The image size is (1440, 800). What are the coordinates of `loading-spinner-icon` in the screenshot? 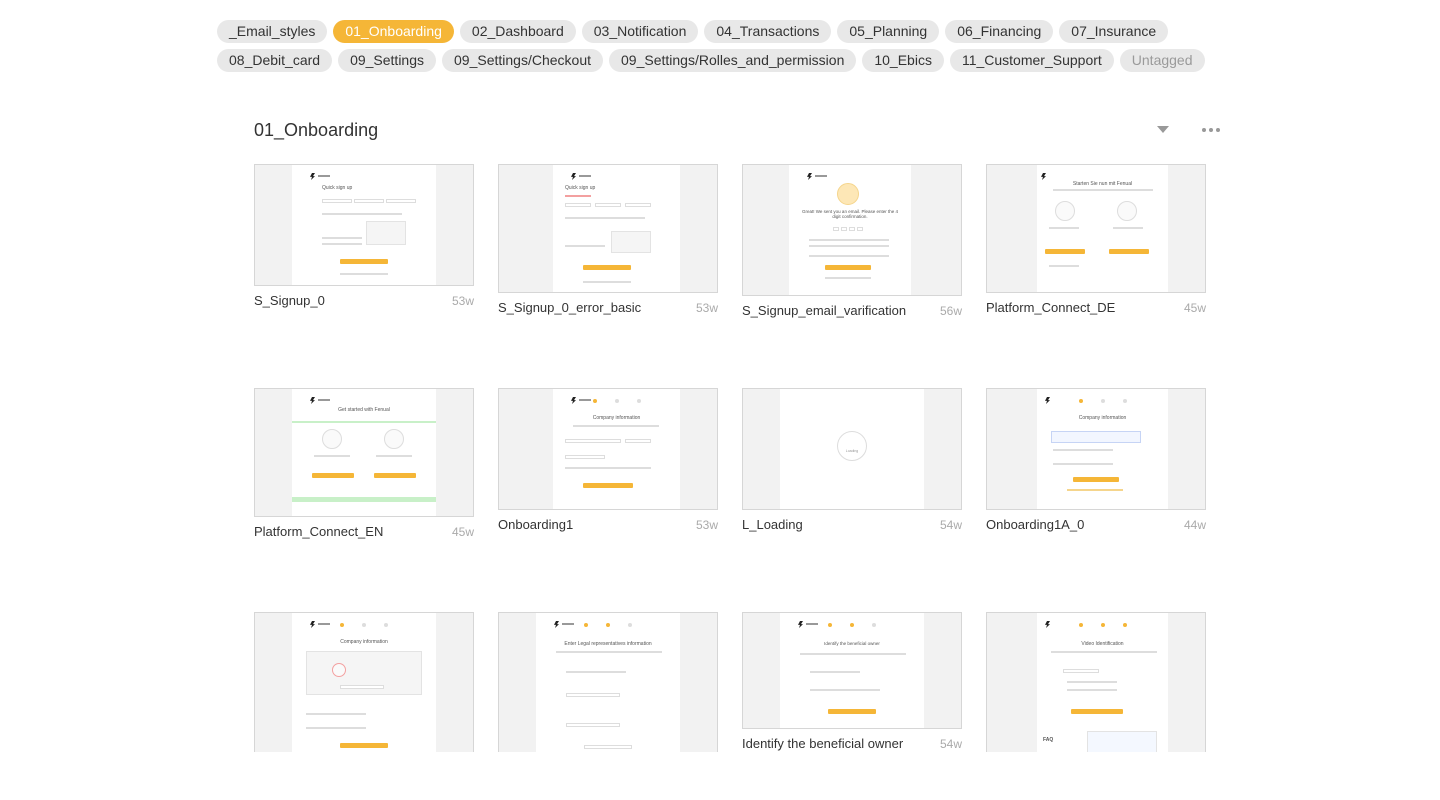 It's located at (852, 446).